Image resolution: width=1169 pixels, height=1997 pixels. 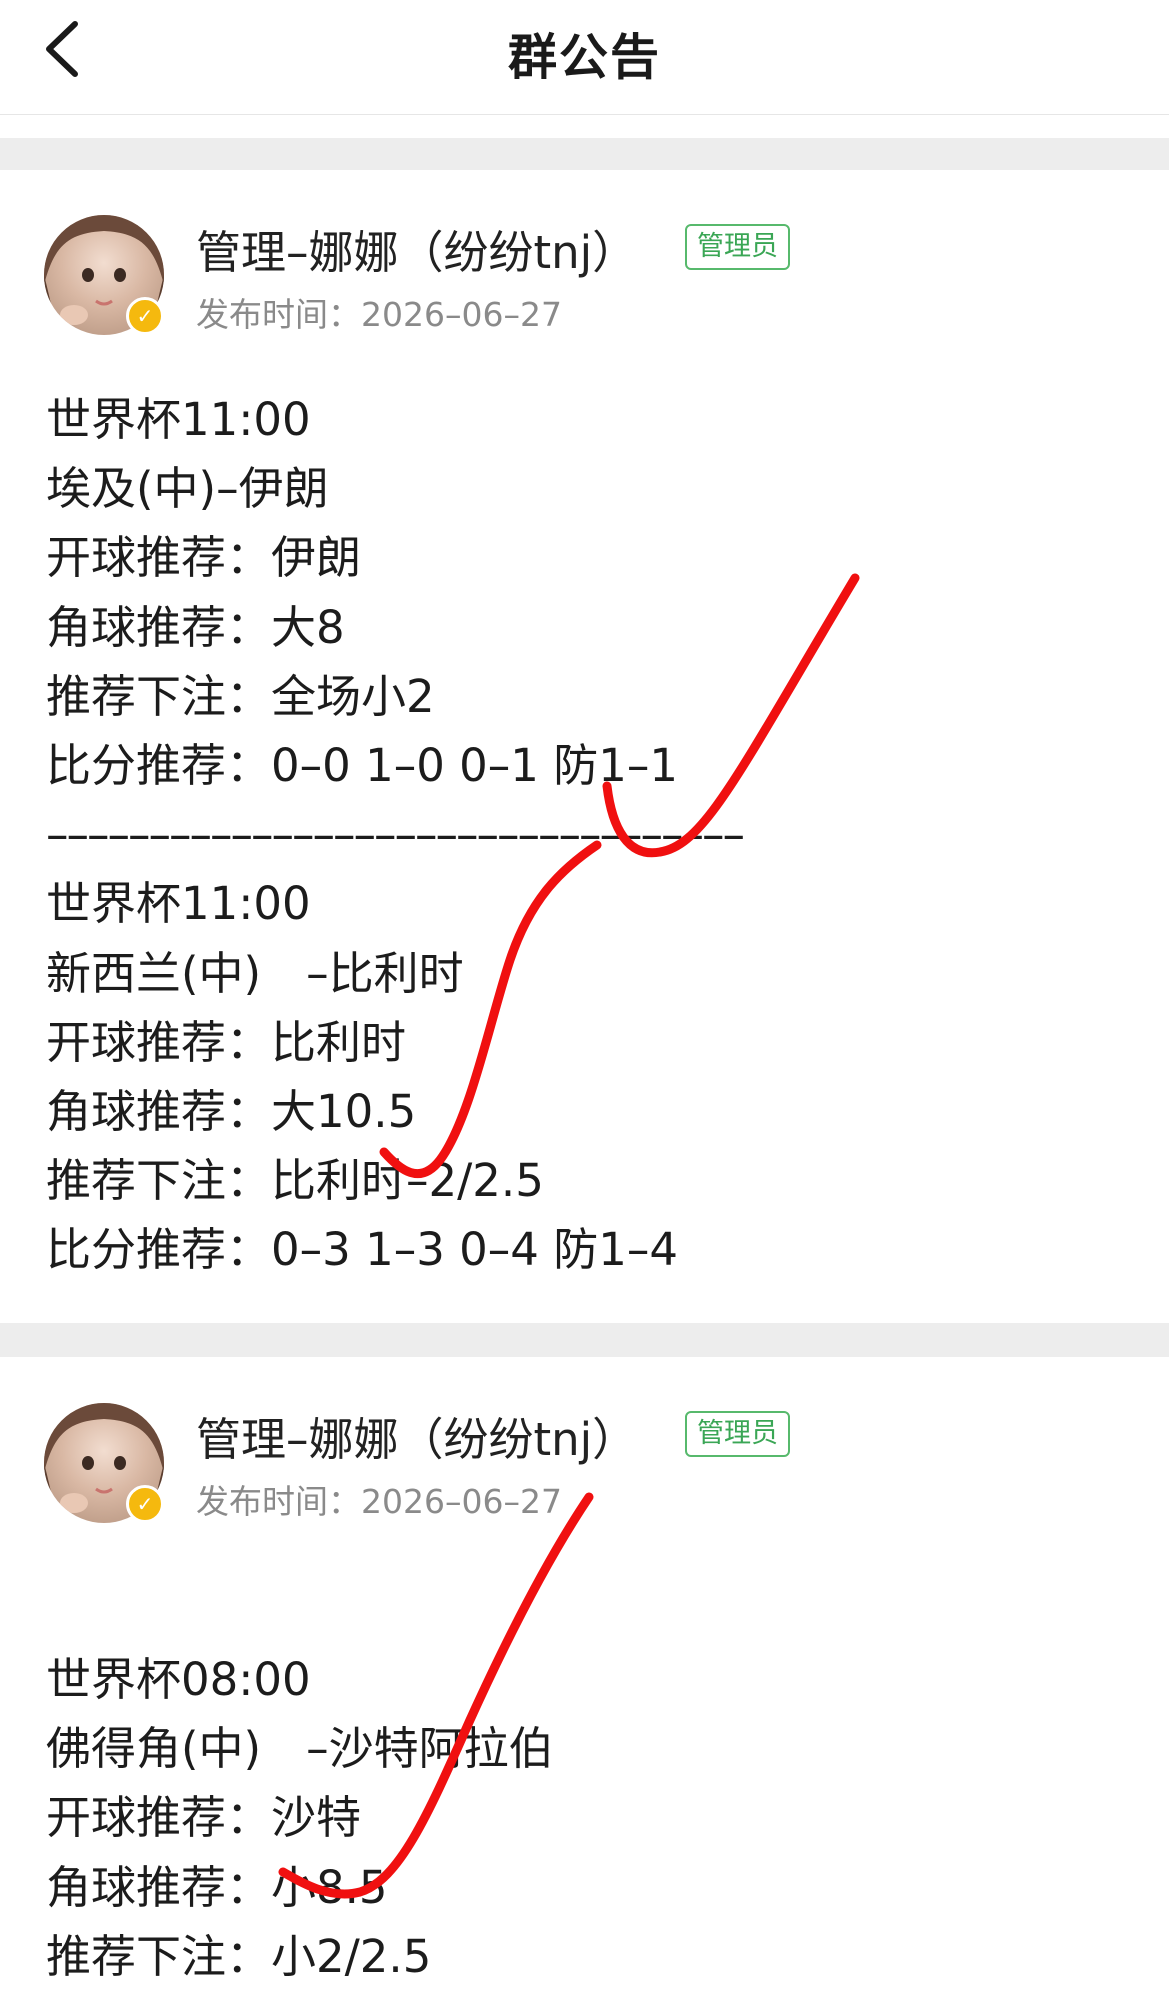 I want to click on body-line: 开球推荐：比利时, so click(x=226, y=1042).